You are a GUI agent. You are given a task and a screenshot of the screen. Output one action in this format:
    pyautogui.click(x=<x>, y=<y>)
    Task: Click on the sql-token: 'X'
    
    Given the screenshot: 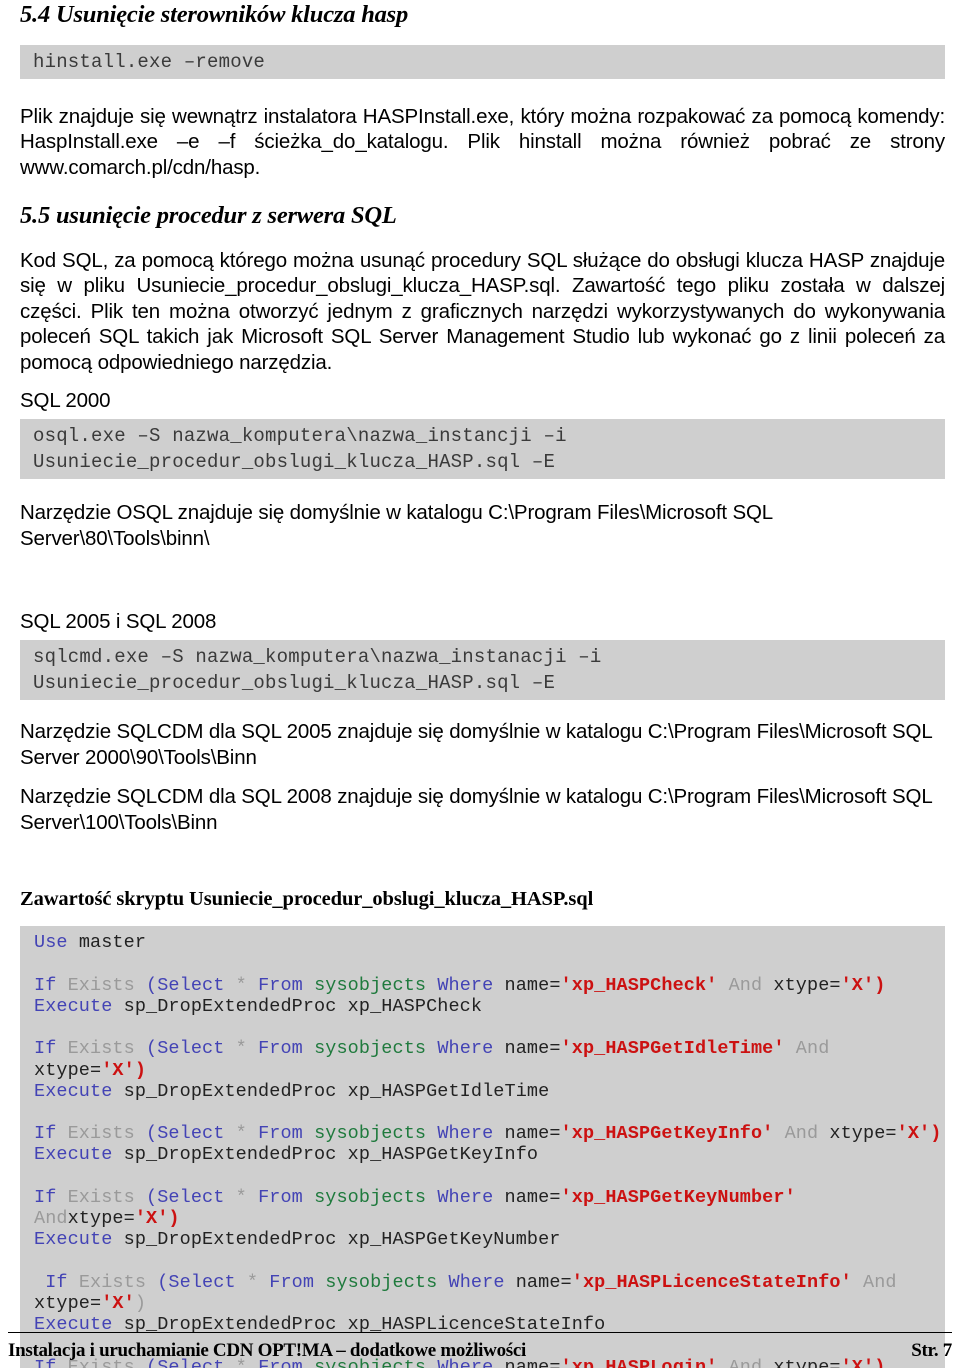 What is the action you would take?
    pyautogui.click(x=118, y=1303)
    